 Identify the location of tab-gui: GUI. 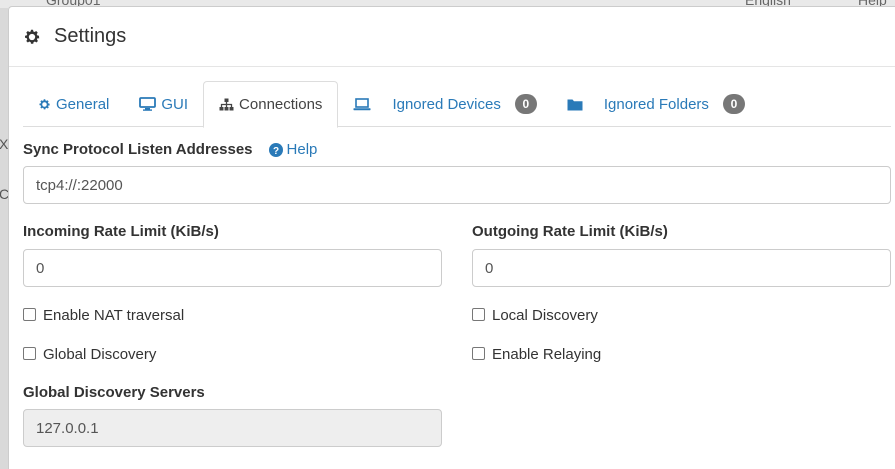
(163, 104).